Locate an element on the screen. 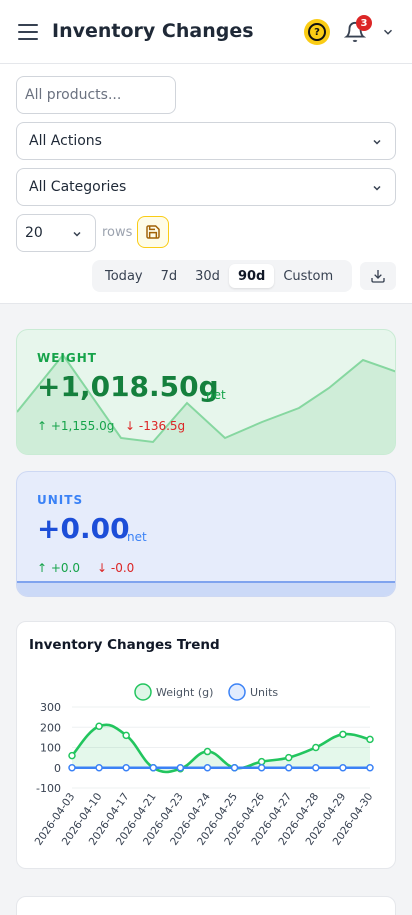  action-select-value: All Actions is located at coordinates (65, 141).